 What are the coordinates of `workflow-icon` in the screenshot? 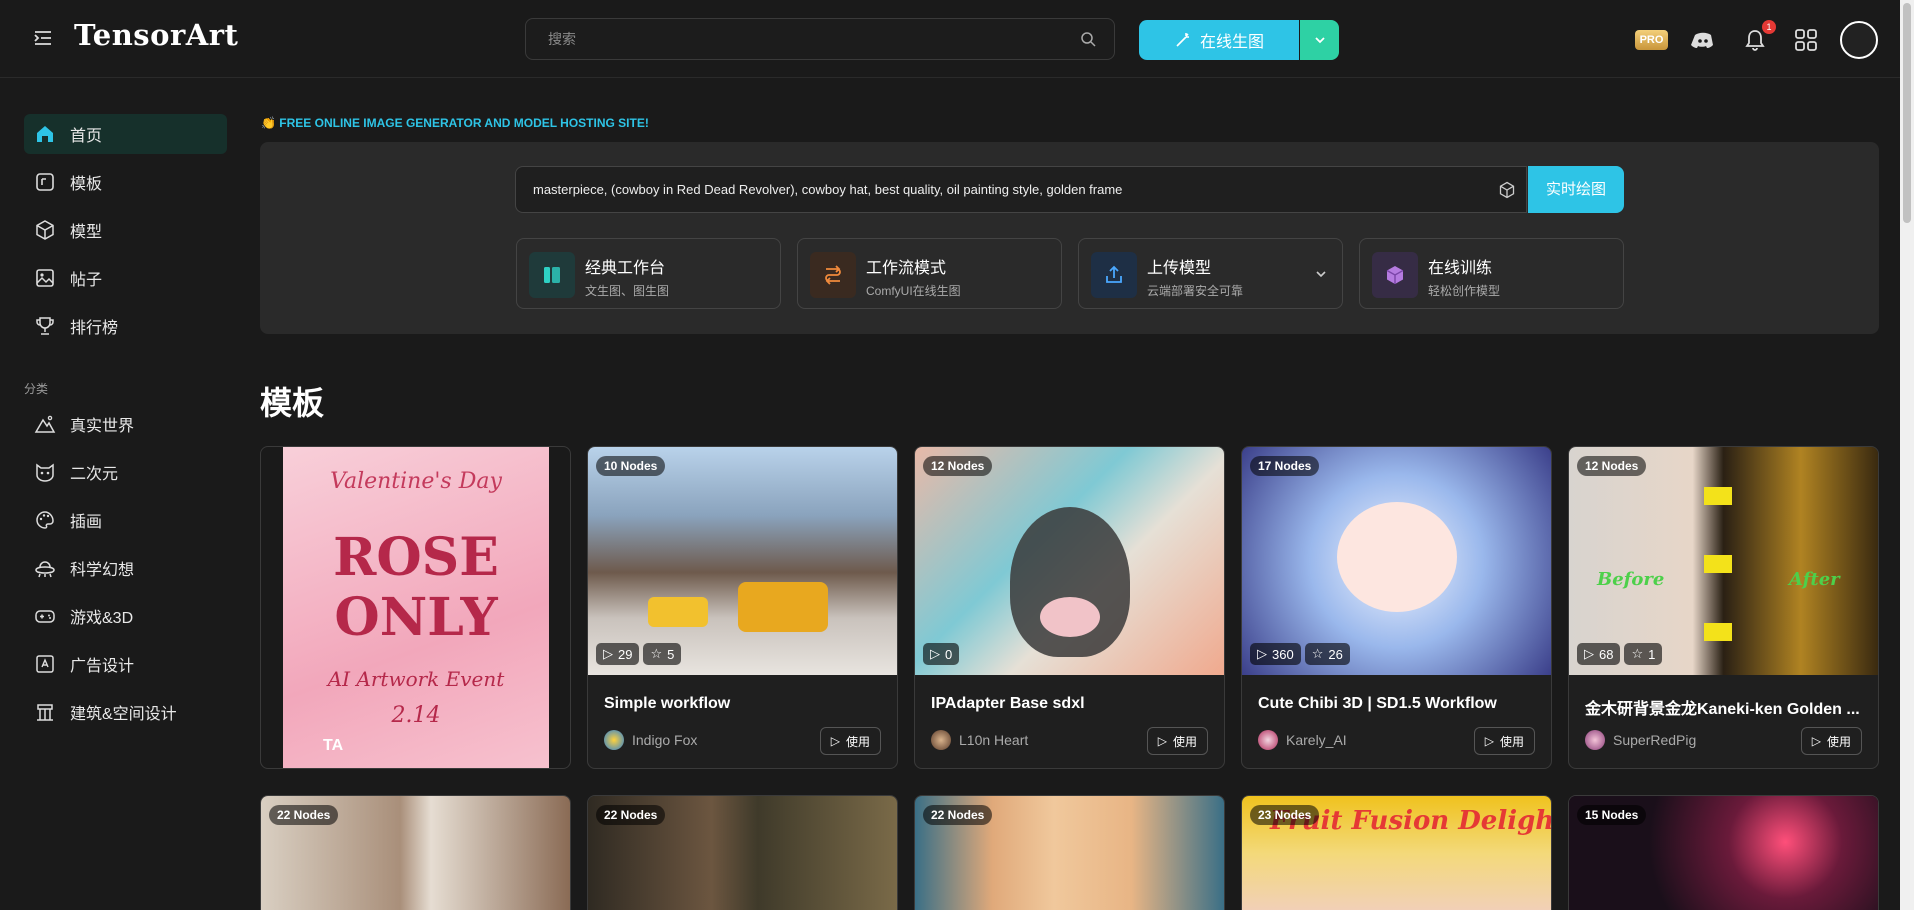 It's located at (833, 275).